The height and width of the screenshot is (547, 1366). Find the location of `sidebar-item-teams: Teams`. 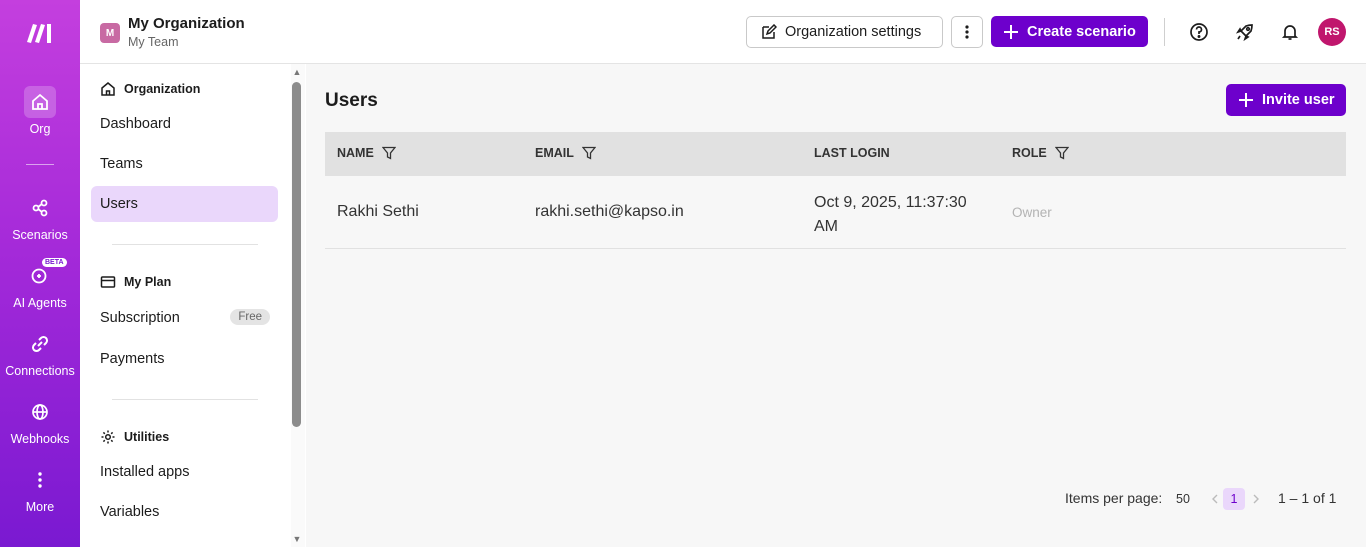

sidebar-item-teams: Teams is located at coordinates (184, 164).